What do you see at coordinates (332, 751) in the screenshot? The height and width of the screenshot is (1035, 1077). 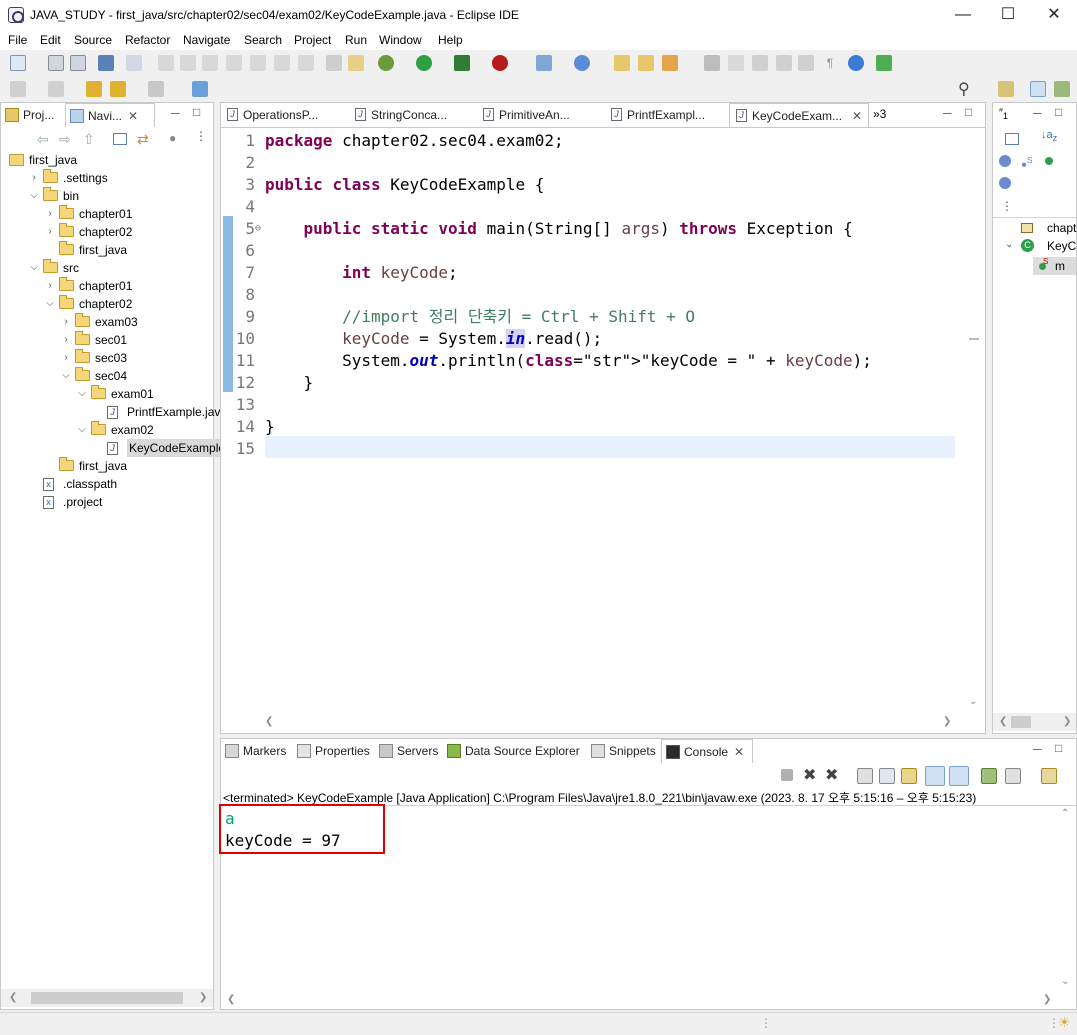 I see `tab-properties: Properties` at bounding box center [332, 751].